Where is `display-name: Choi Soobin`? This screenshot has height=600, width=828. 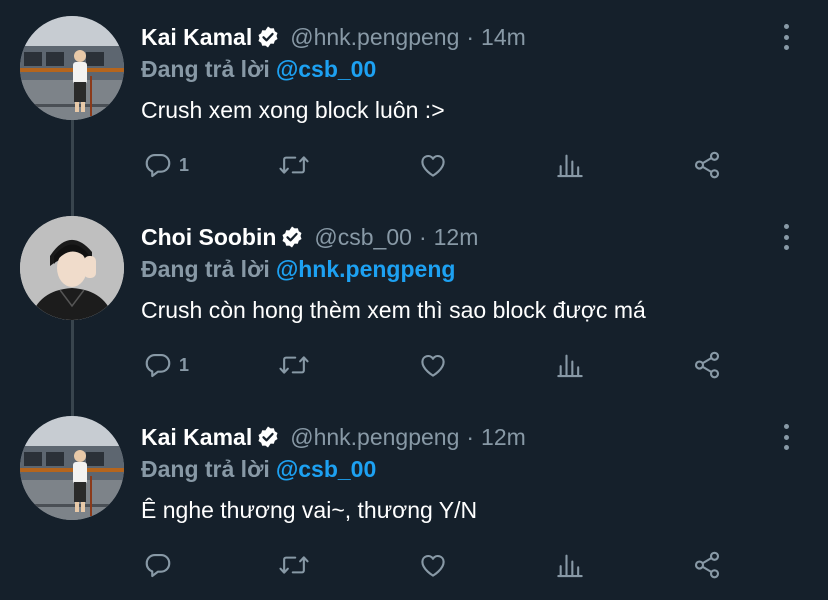 display-name: Choi Soobin is located at coordinates (208, 237).